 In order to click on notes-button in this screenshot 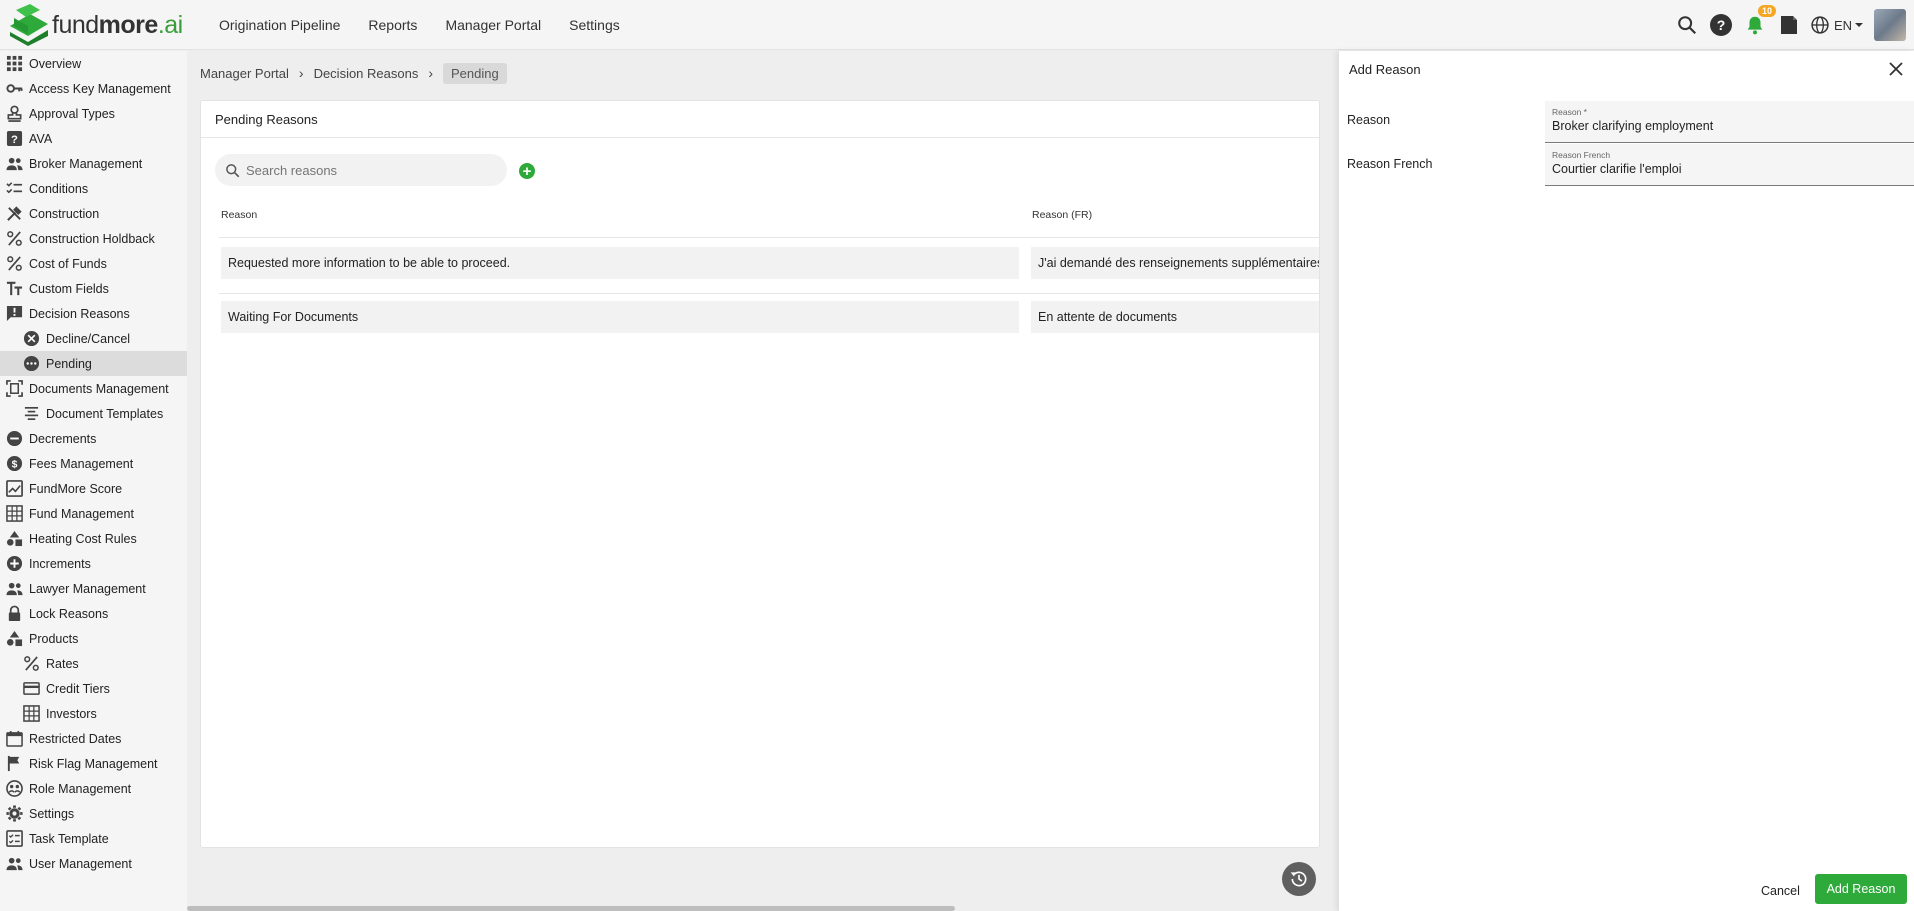, I will do `click(1789, 25)`.